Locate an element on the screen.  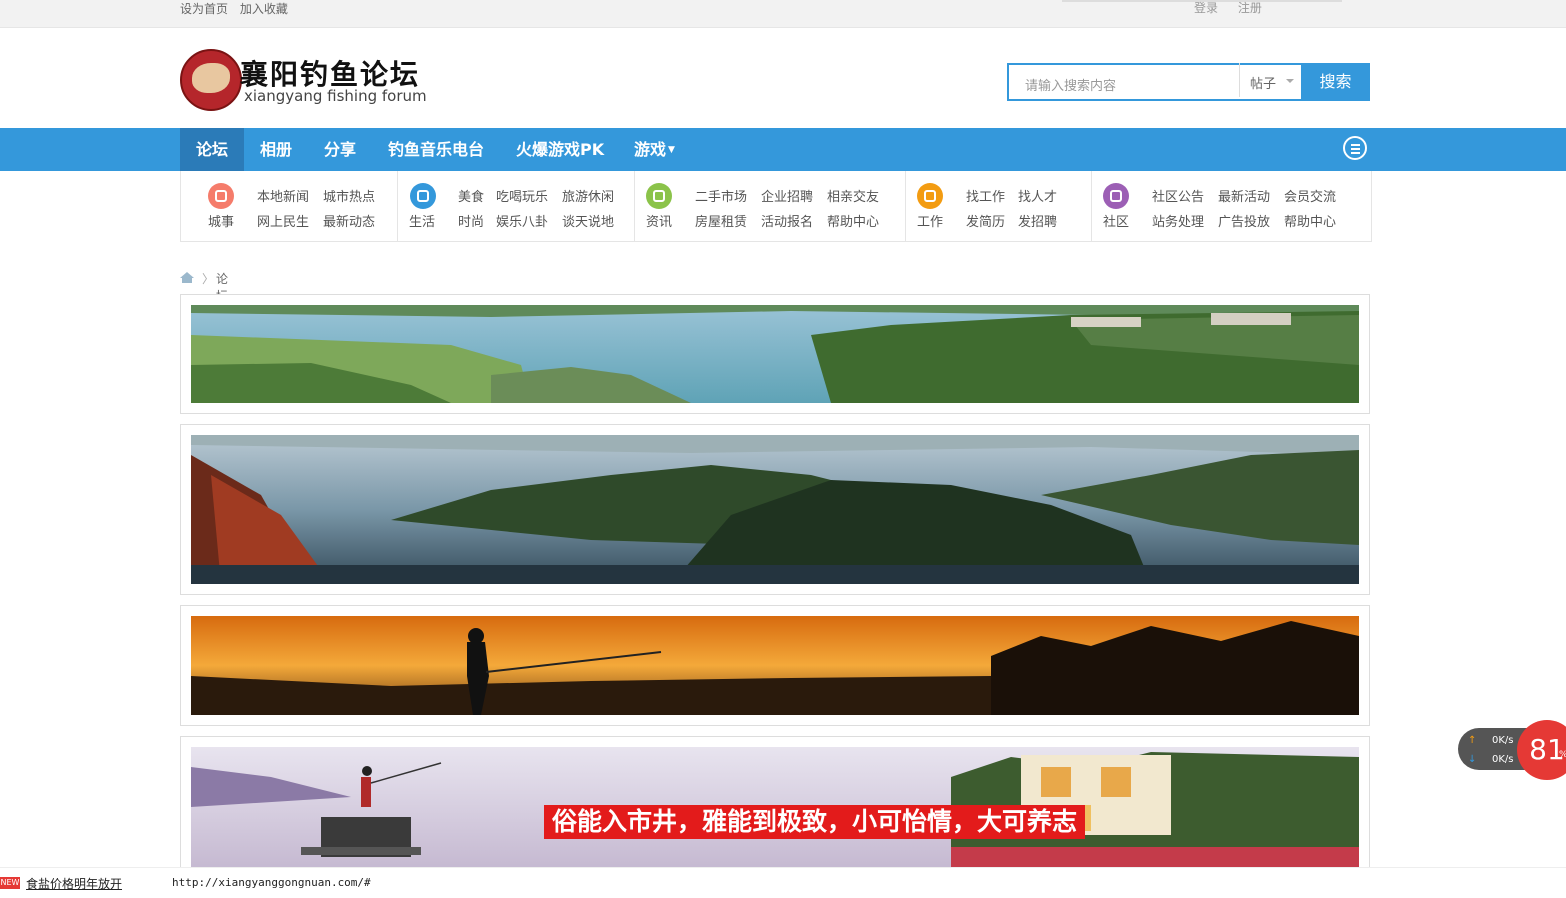
network-speed-widget: ↑ 0K/s ↓ 0K/s 81 % is located at coordinates (1512, 750).